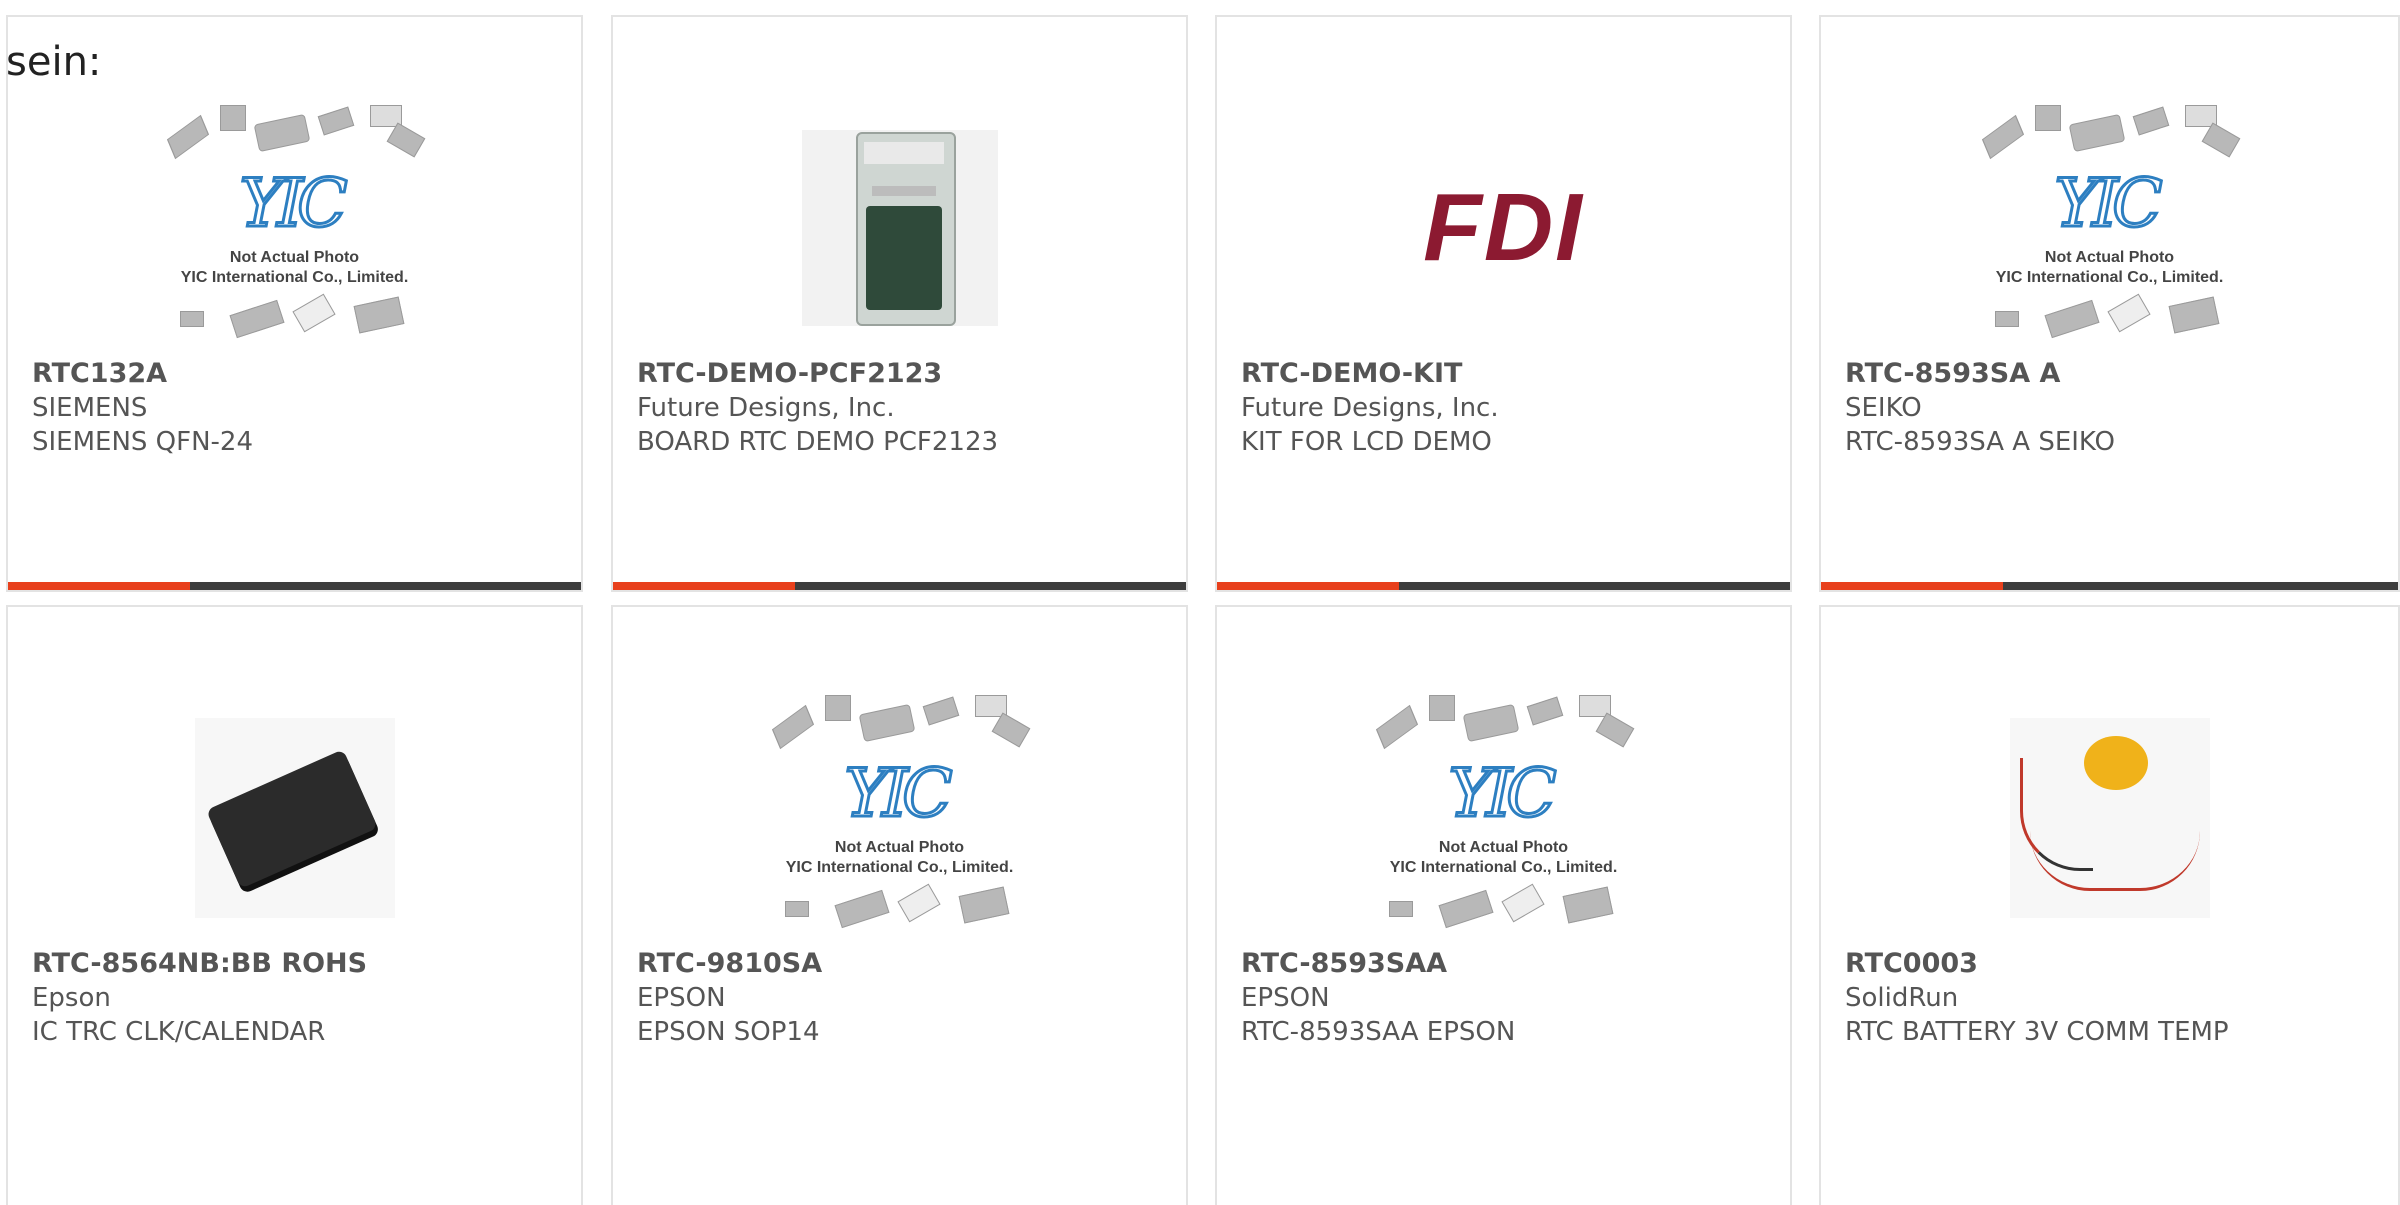  Describe the element at coordinates (54, 62) in the screenshot. I see `prefix-text: sein:` at that location.